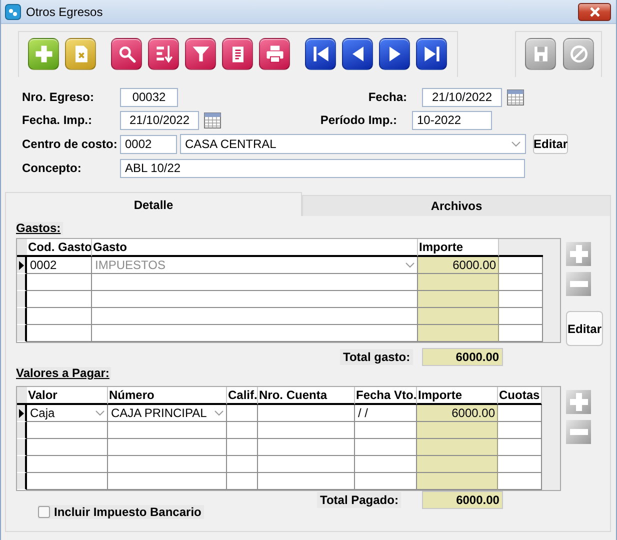 This screenshot has width=617, height=540. What do you see at coordinates (163, 54) in the screenshot?
I see `sort-button` at bounding box center [163, 54].